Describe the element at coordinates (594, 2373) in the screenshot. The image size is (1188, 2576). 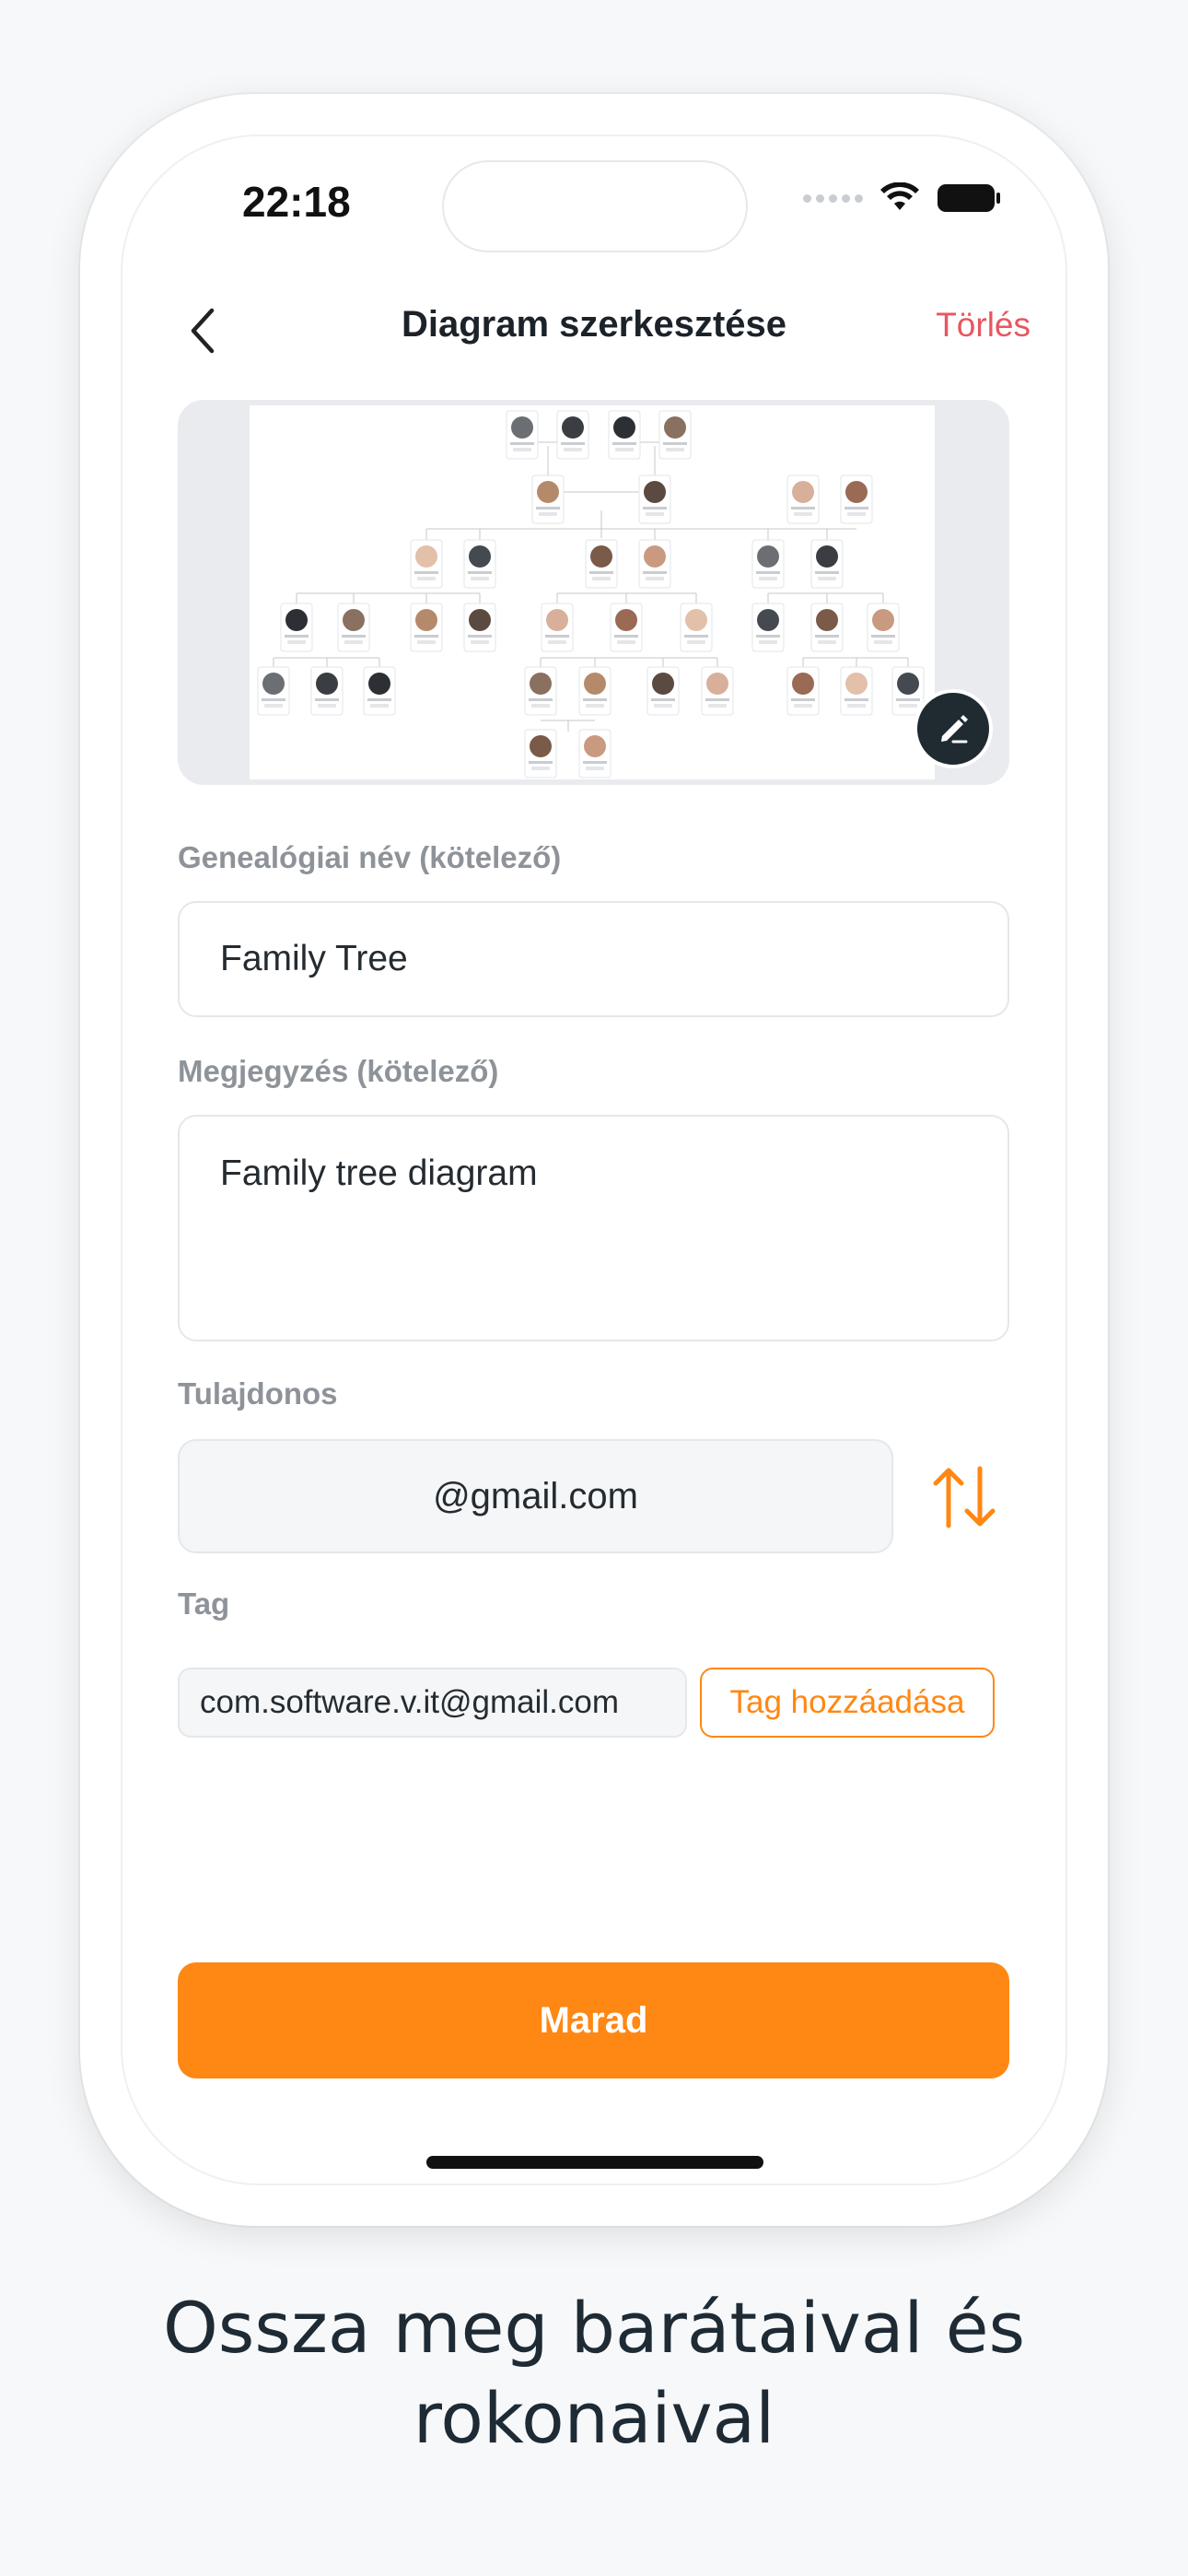
I see `marketing-caption: Ossza meg barátaival és rokonaival` at that location.